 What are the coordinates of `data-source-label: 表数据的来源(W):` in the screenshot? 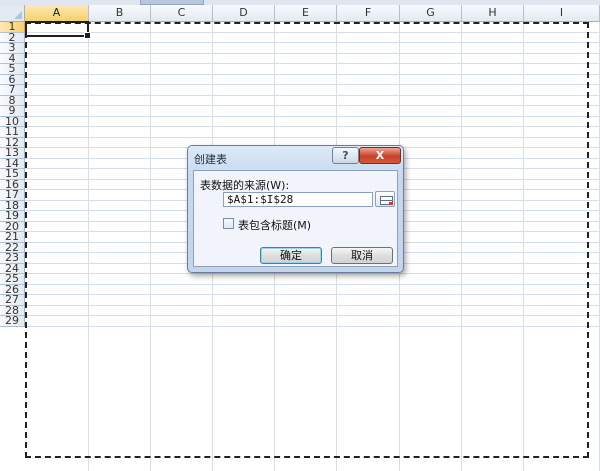 It's located at (245, 185).